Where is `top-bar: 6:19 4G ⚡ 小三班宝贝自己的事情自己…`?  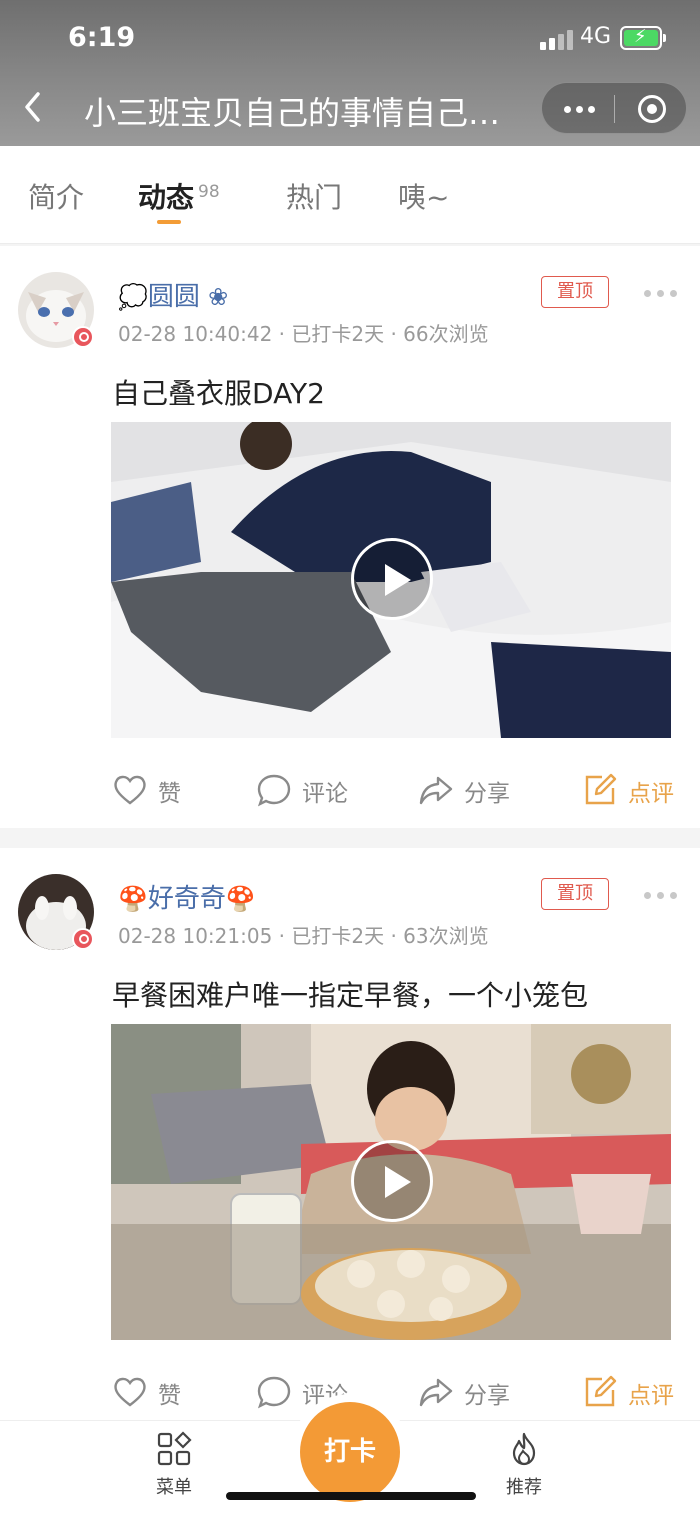 top-bar: 6:19 4G ⚡ 小三班宝贝自己的事情自己… is located at coordinates (350, 73).